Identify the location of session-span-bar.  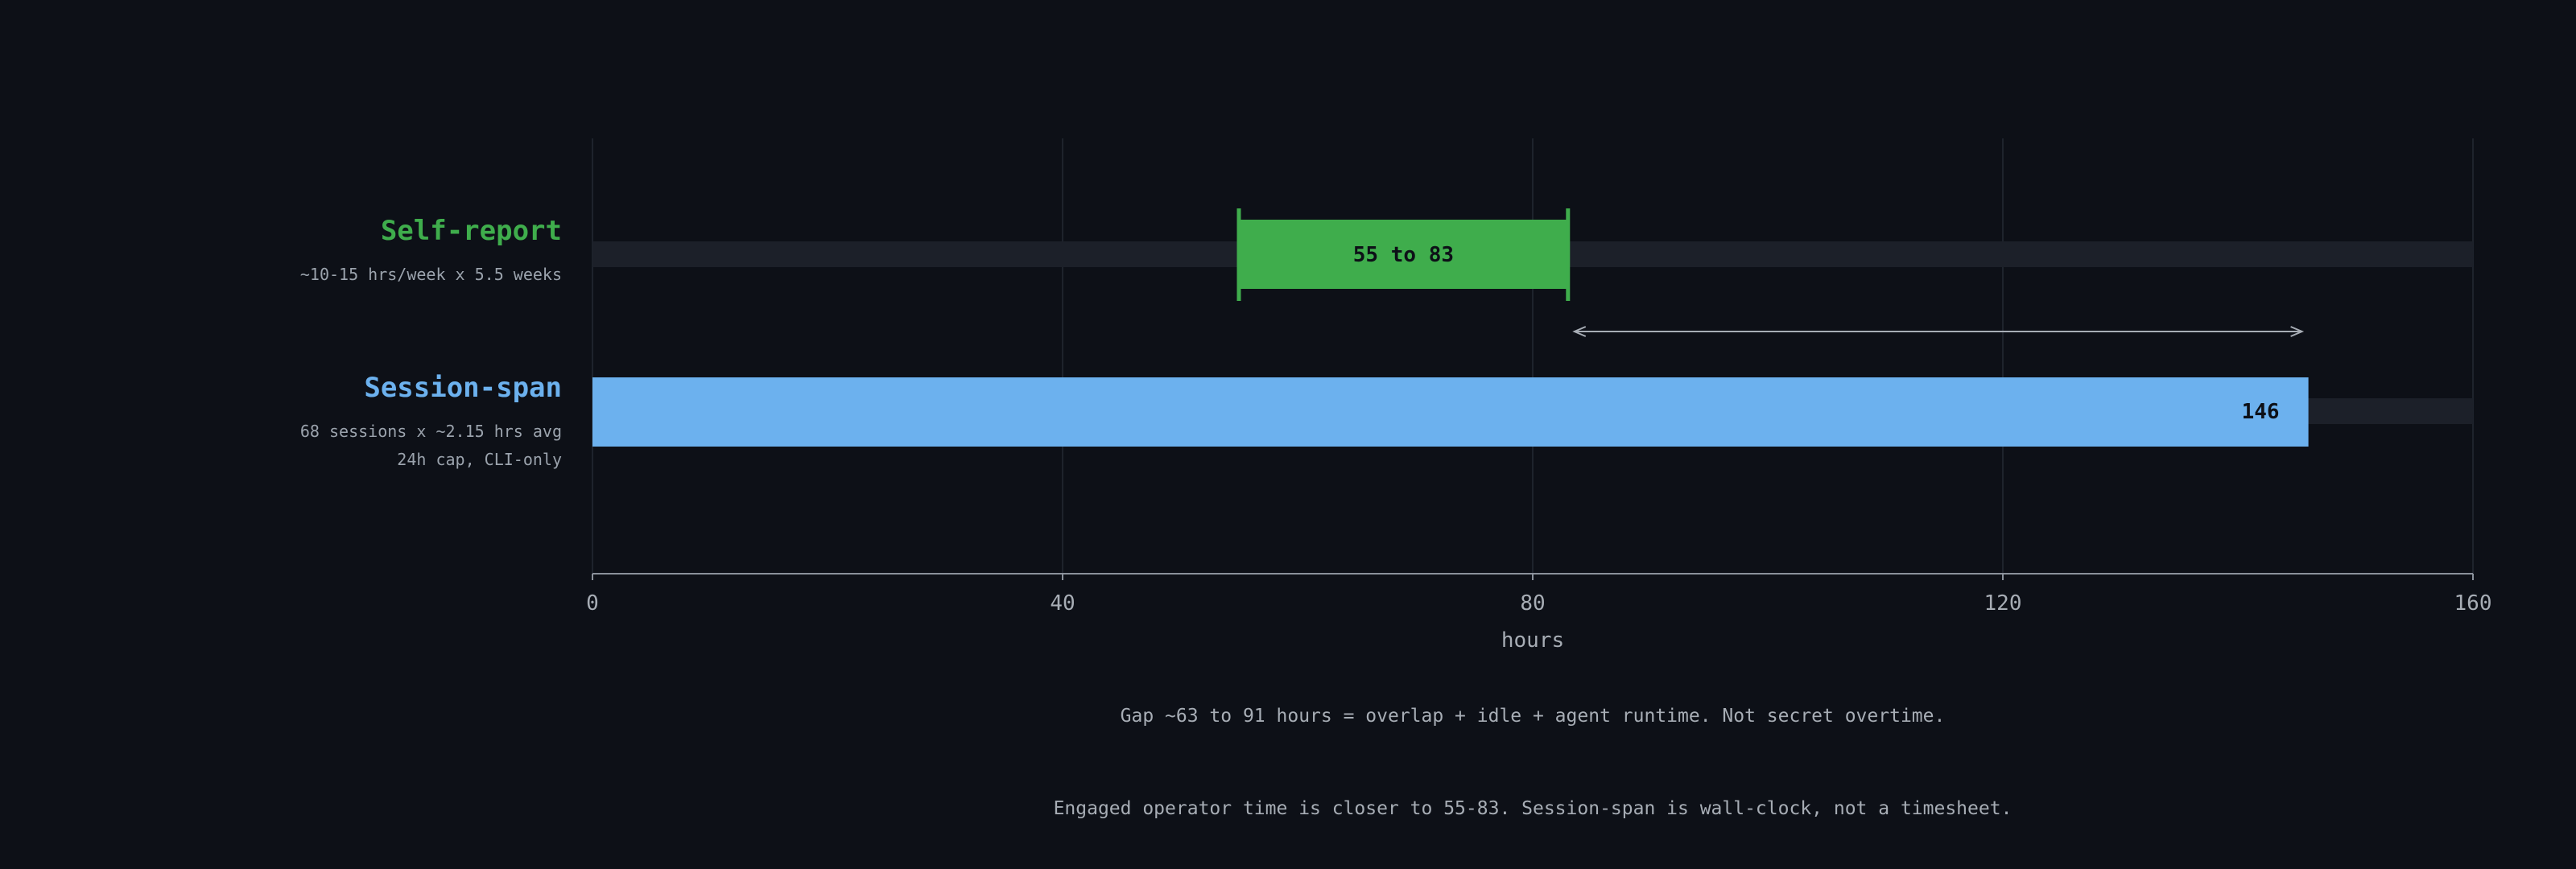
(1450, 412).